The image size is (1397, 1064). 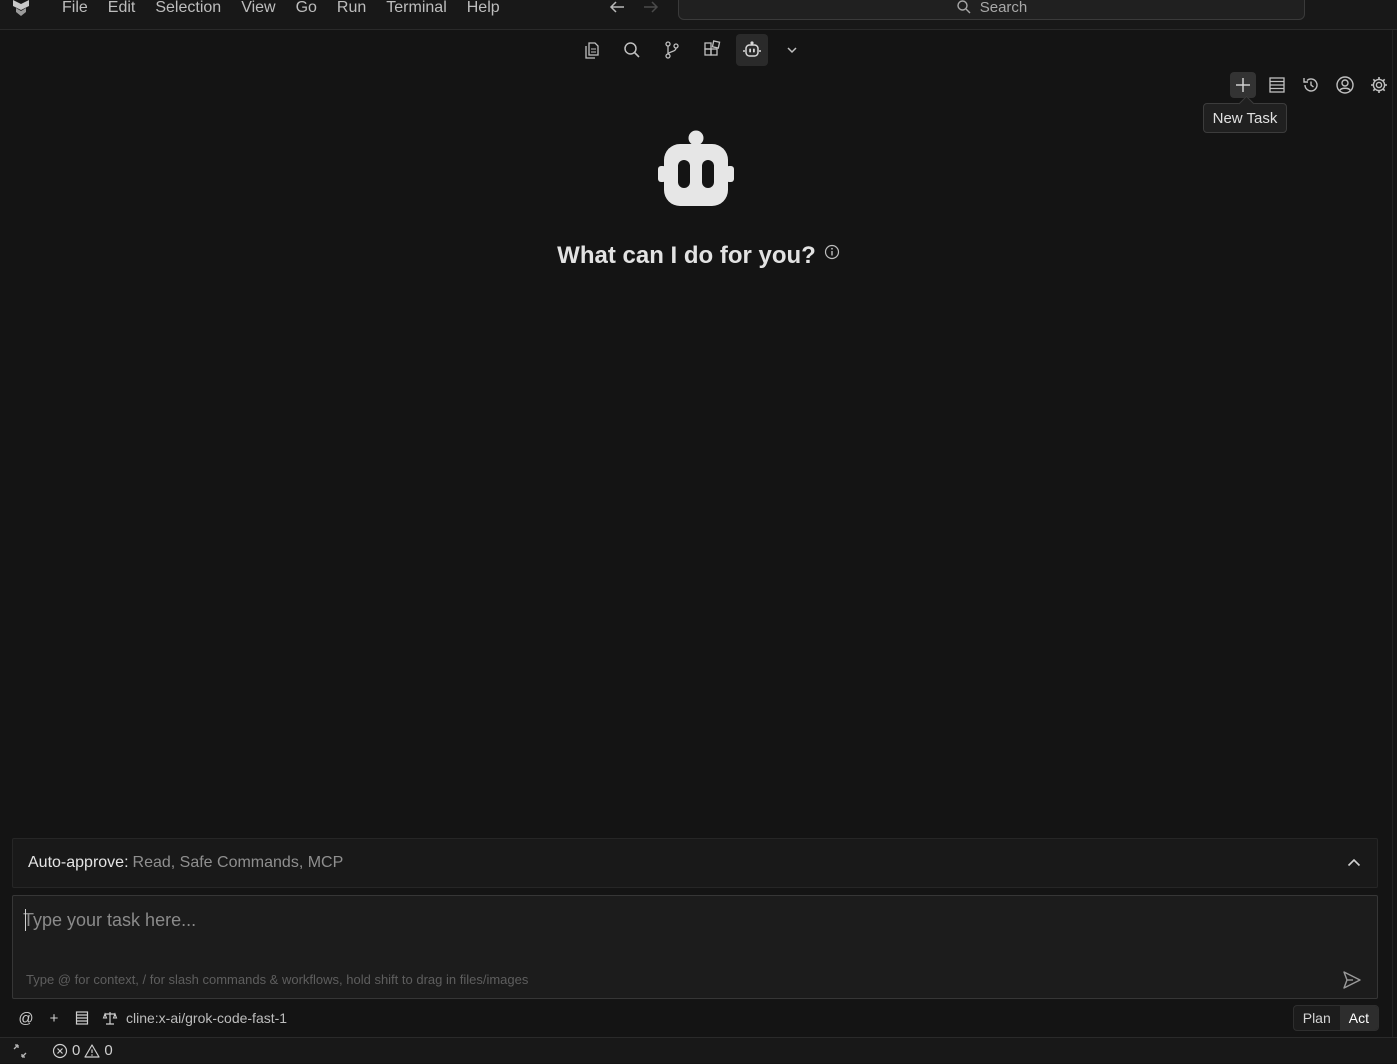 What do you see at coordinates (634, 9) in the screenshot?
I see `navigation-arrows` at bounding box center [634, 9].